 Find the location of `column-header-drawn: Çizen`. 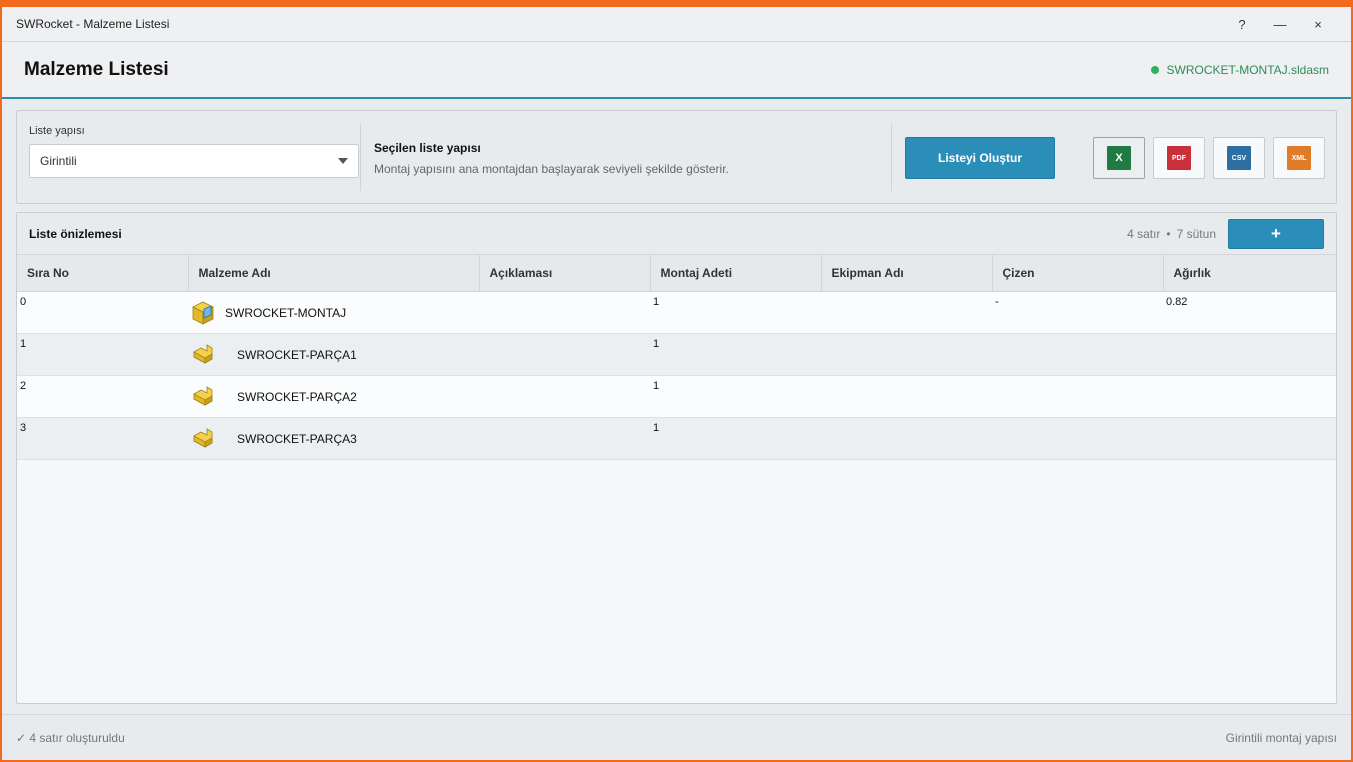

column-header-drawn: Çizen is located at coordinates (1078, 273).